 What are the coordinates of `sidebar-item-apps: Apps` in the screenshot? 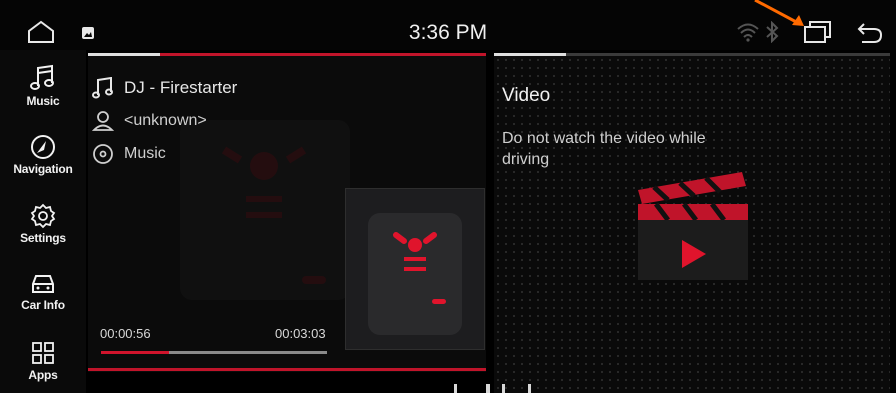 It's located at (43, 361).